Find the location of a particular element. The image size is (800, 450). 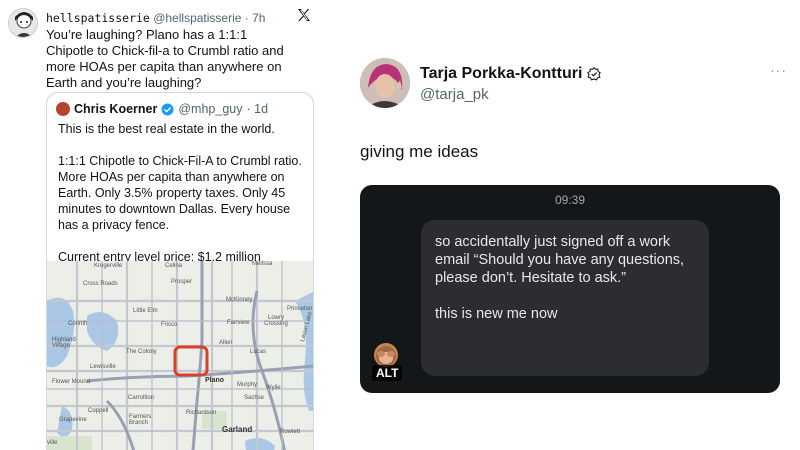

map-label: Allen is located at coordinates (226, 343).